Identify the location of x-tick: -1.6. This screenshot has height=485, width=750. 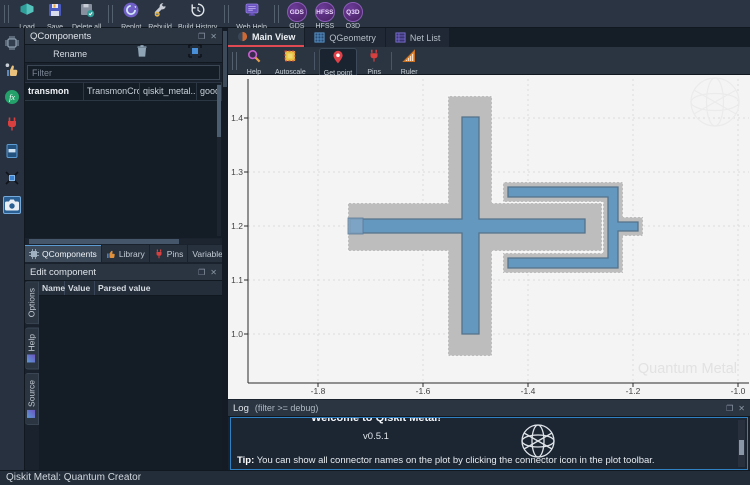
(423, 391).